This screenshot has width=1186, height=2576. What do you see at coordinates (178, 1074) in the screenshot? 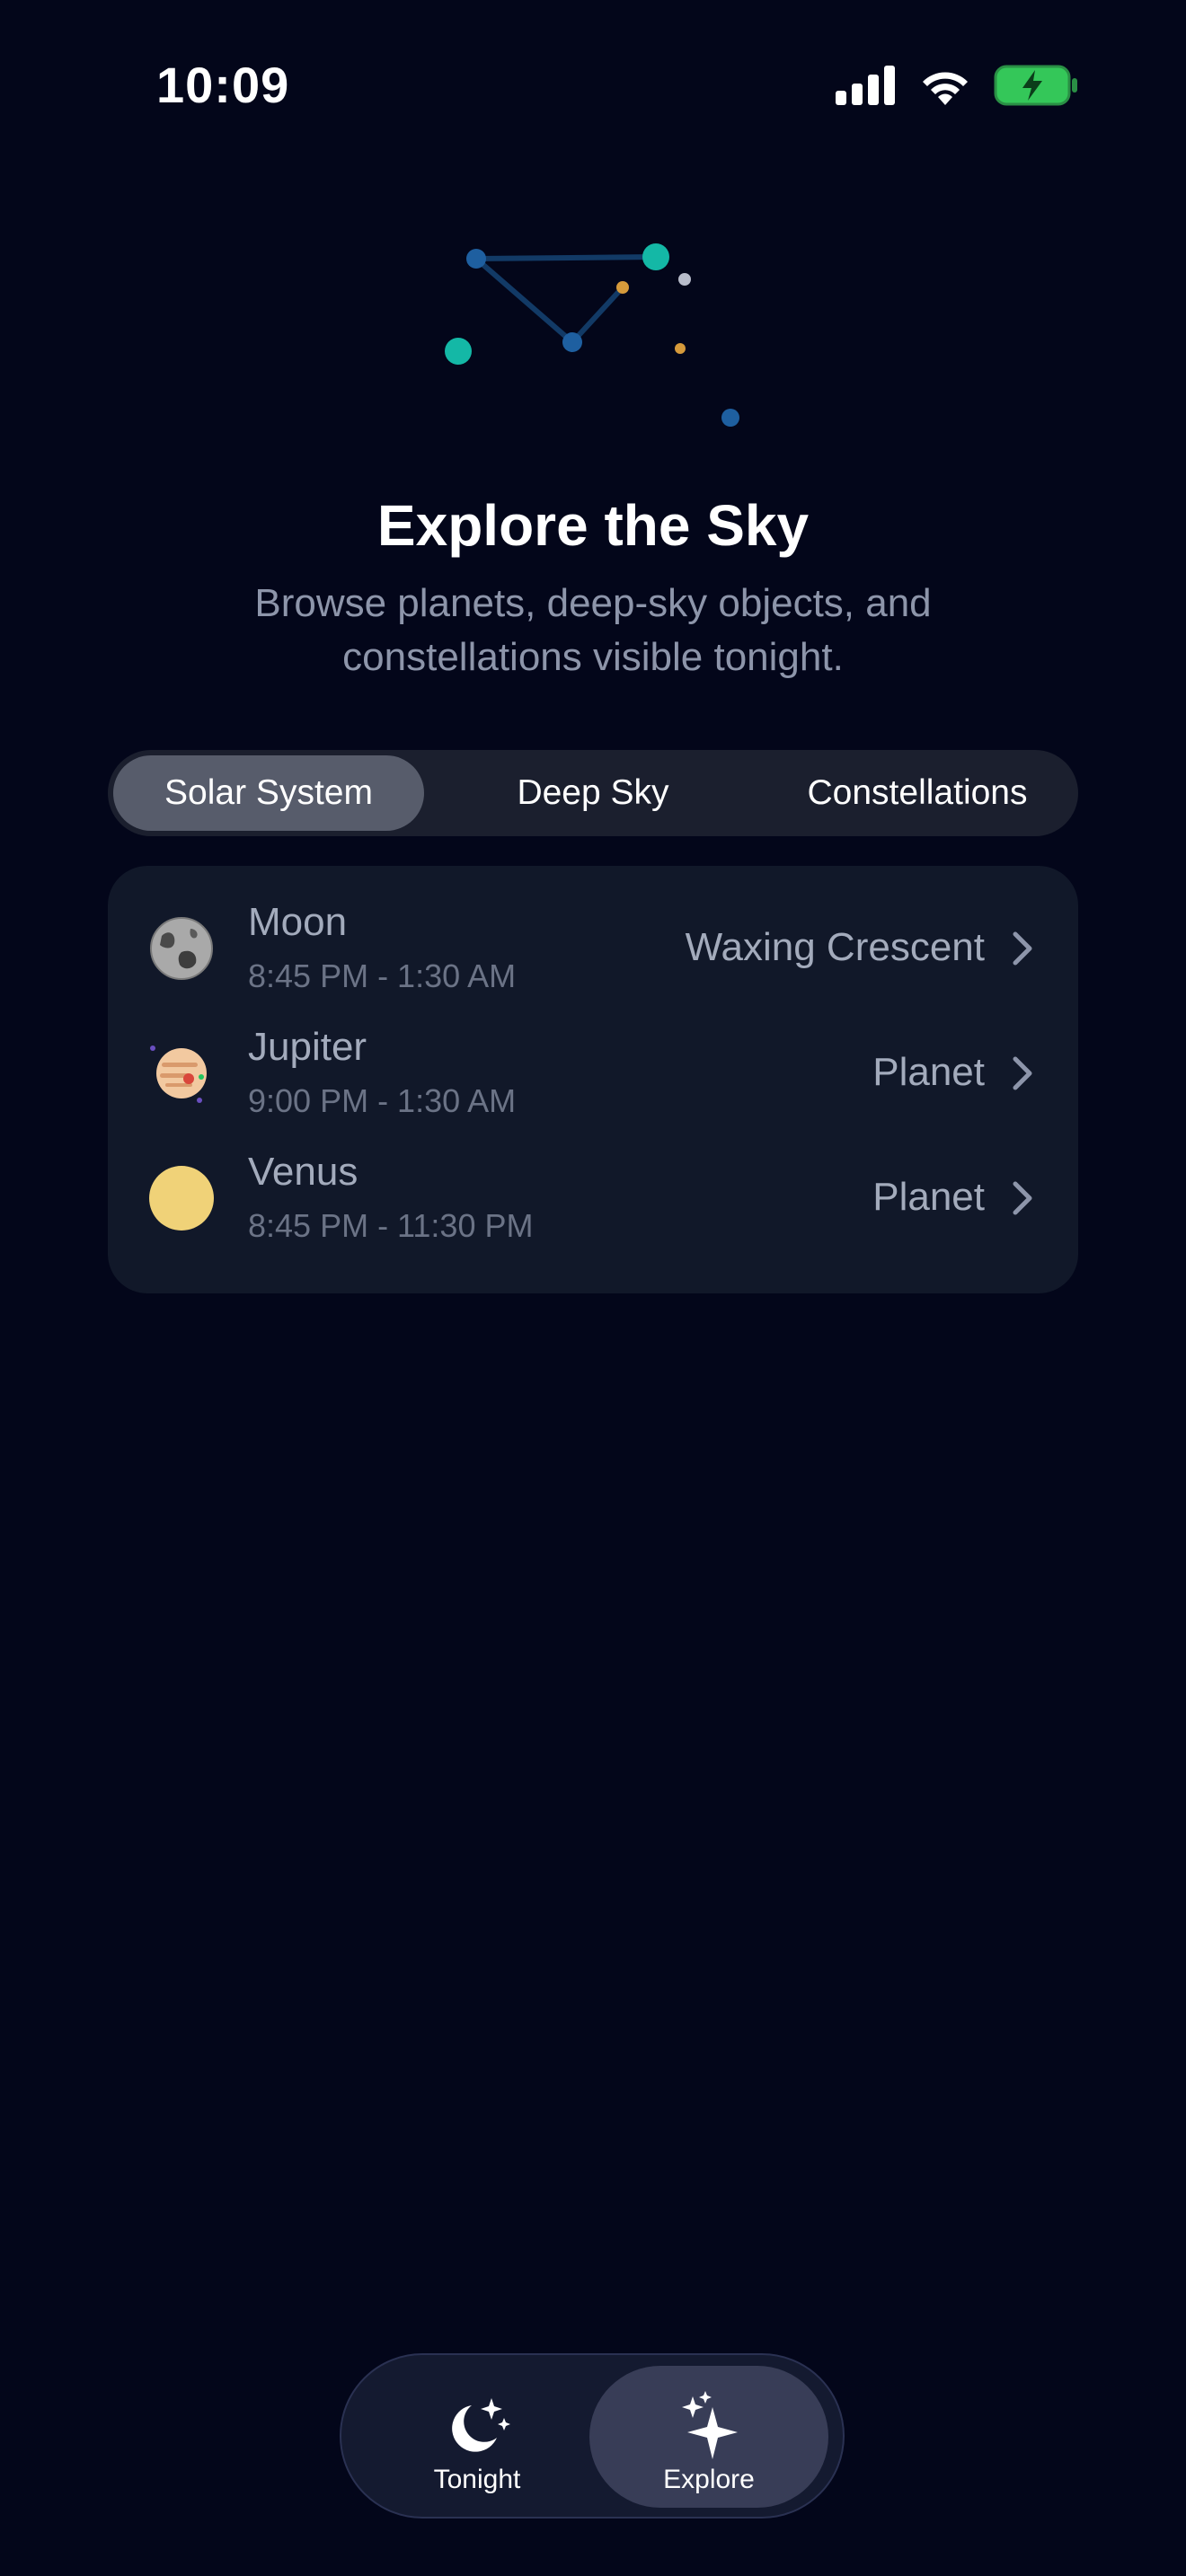
I see `jupiter-icon` at bounding box center [178, 1074].